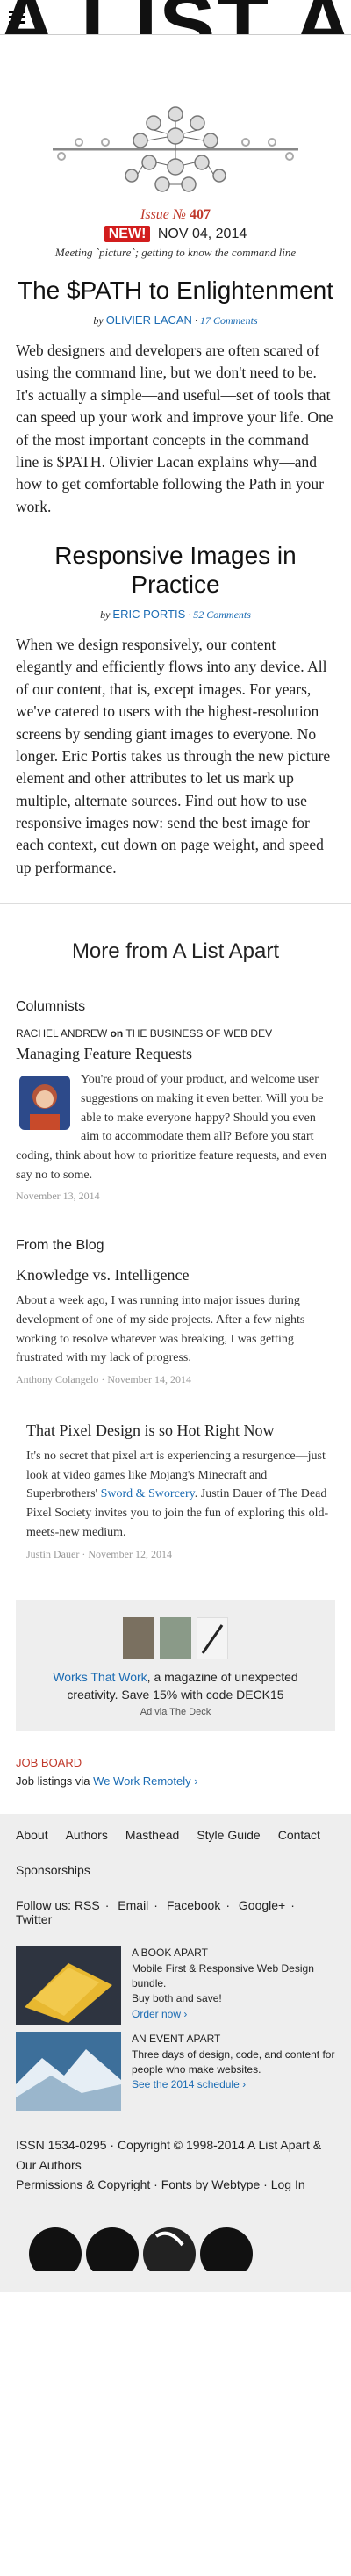 This screenshot has width=351, height=2576. What do you see at coordinates (87, 1835) in the screenshot?
I see `footer-link-authors: Authors` at bounding box center [87, 1835].